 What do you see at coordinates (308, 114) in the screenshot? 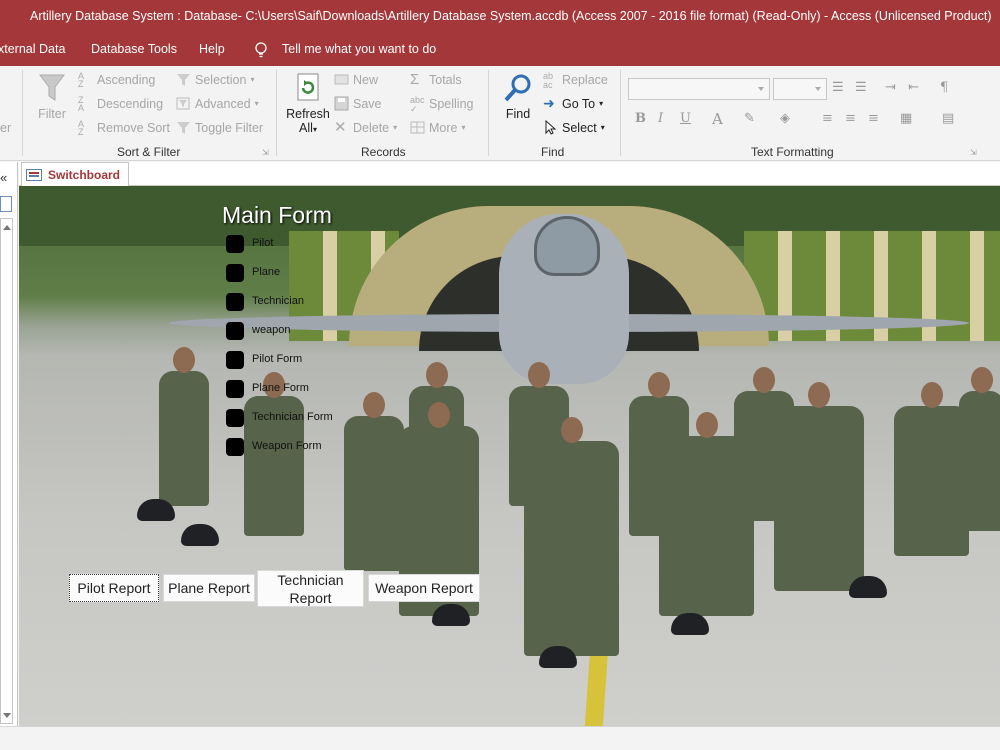
I see `refresh-label: Refresh` at bounding box center [308, 114].